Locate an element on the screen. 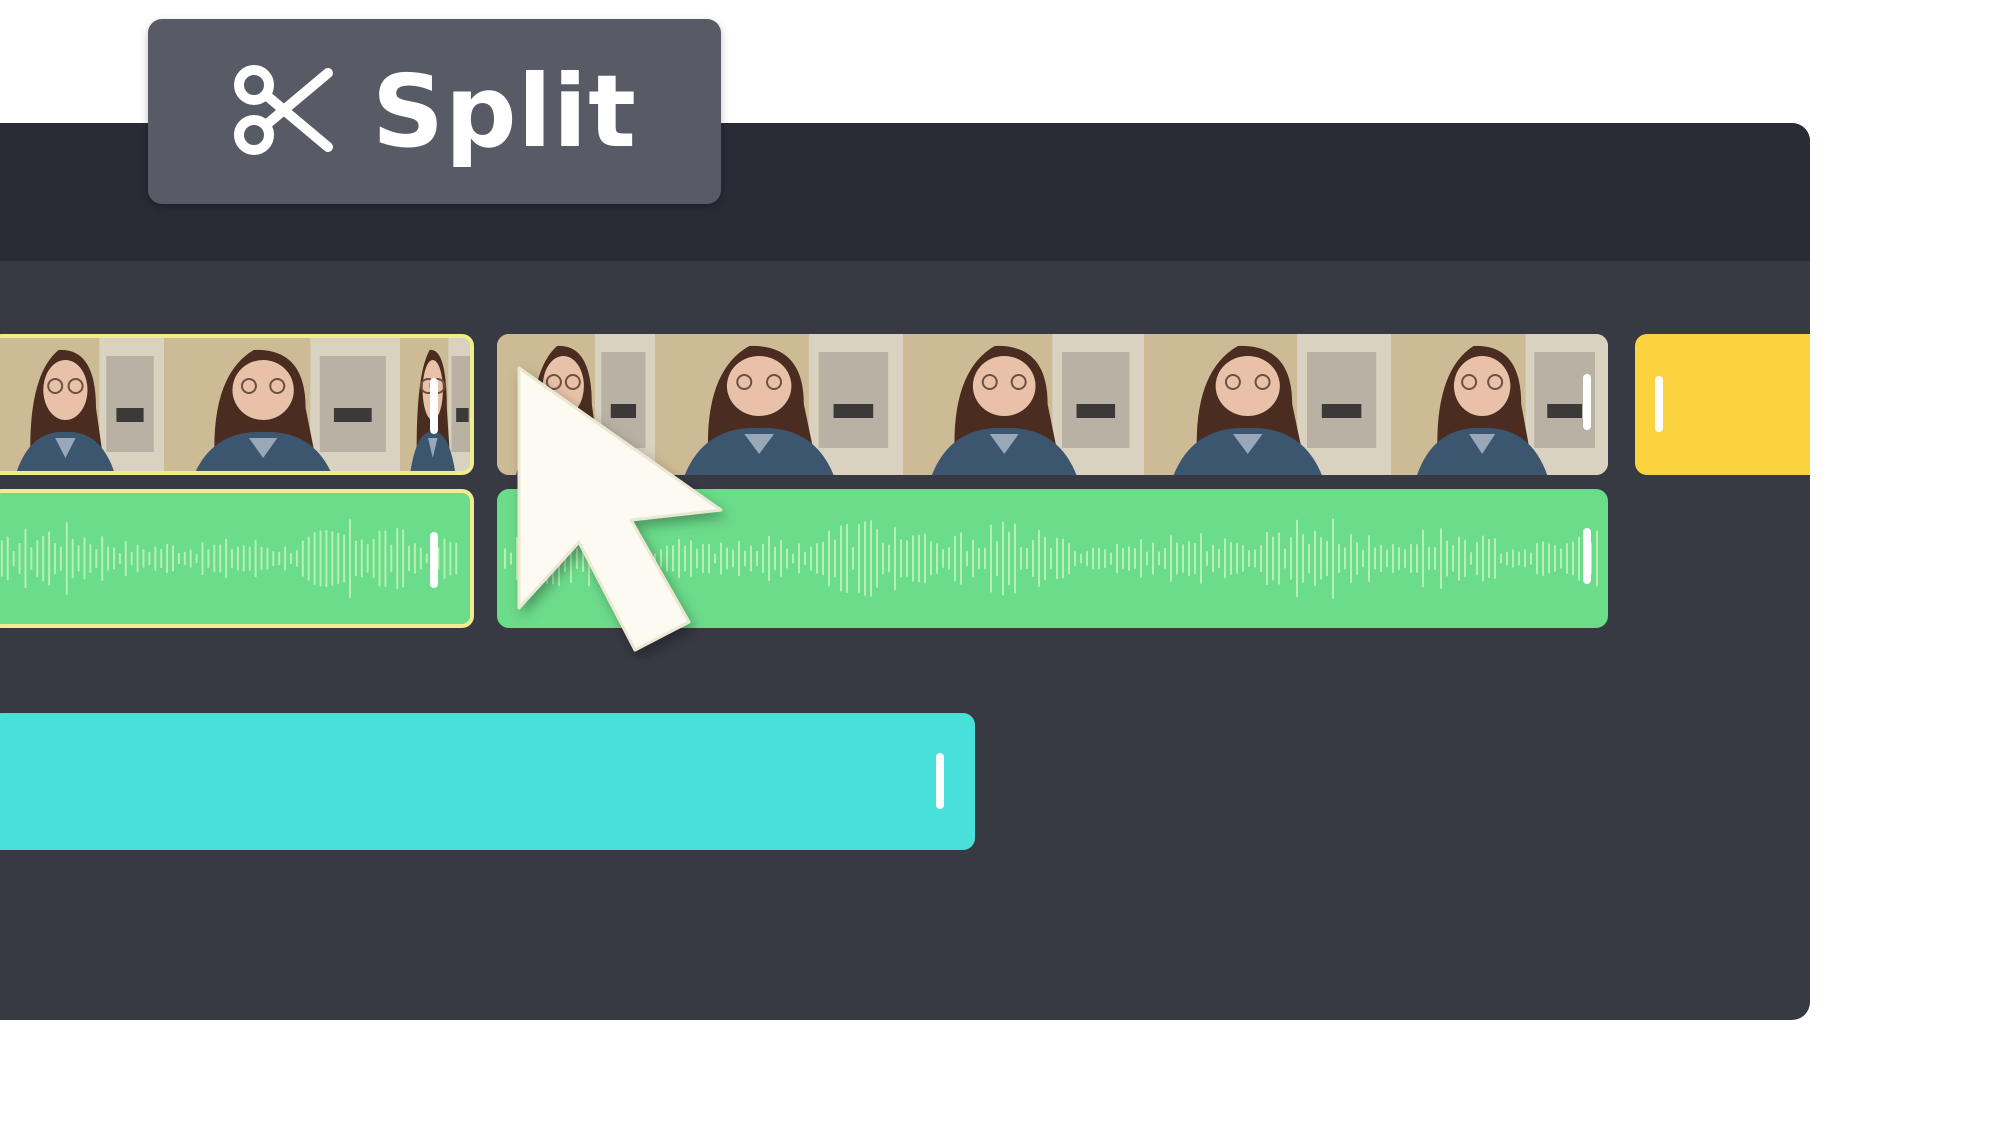  audio-clip-selected is located at coordinates (237, 558).